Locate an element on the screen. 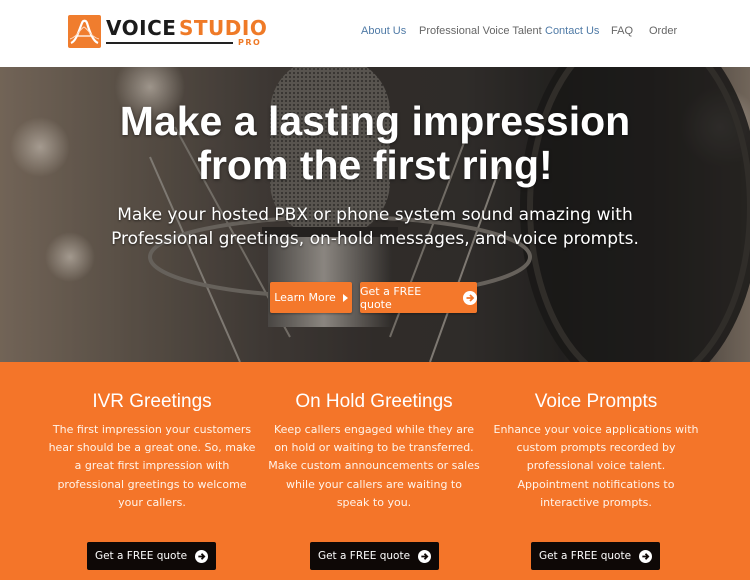  nav-order: Order is located at coordinates (663, 31).